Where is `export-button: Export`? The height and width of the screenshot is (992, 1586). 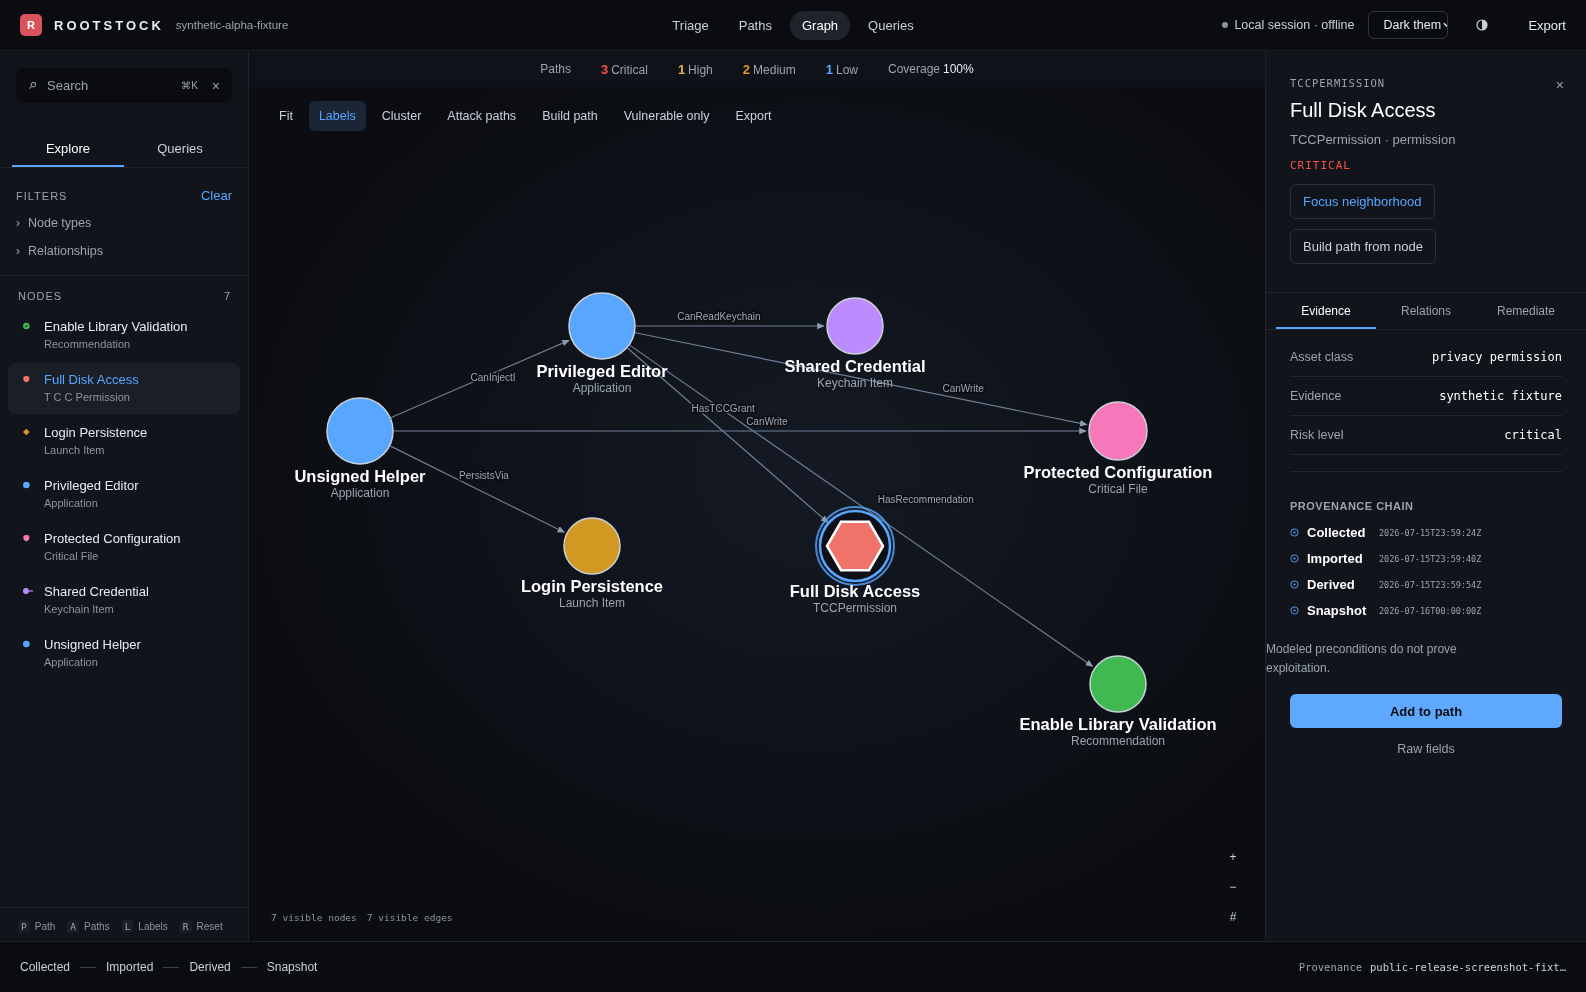
export-button: Export is located at coordinates (1547, 25).